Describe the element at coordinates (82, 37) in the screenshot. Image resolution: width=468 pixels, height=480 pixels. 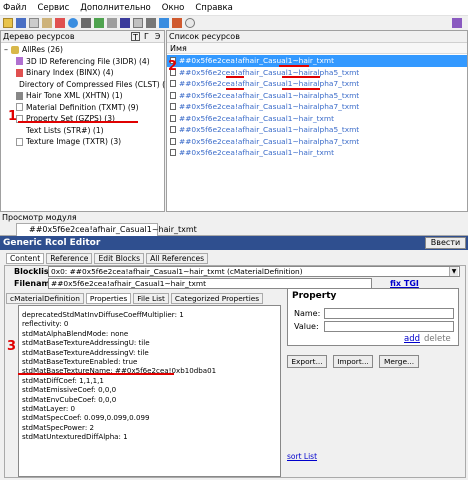
I see `resource-tree-header: Дерево ресурсов T Г Э` at that location.